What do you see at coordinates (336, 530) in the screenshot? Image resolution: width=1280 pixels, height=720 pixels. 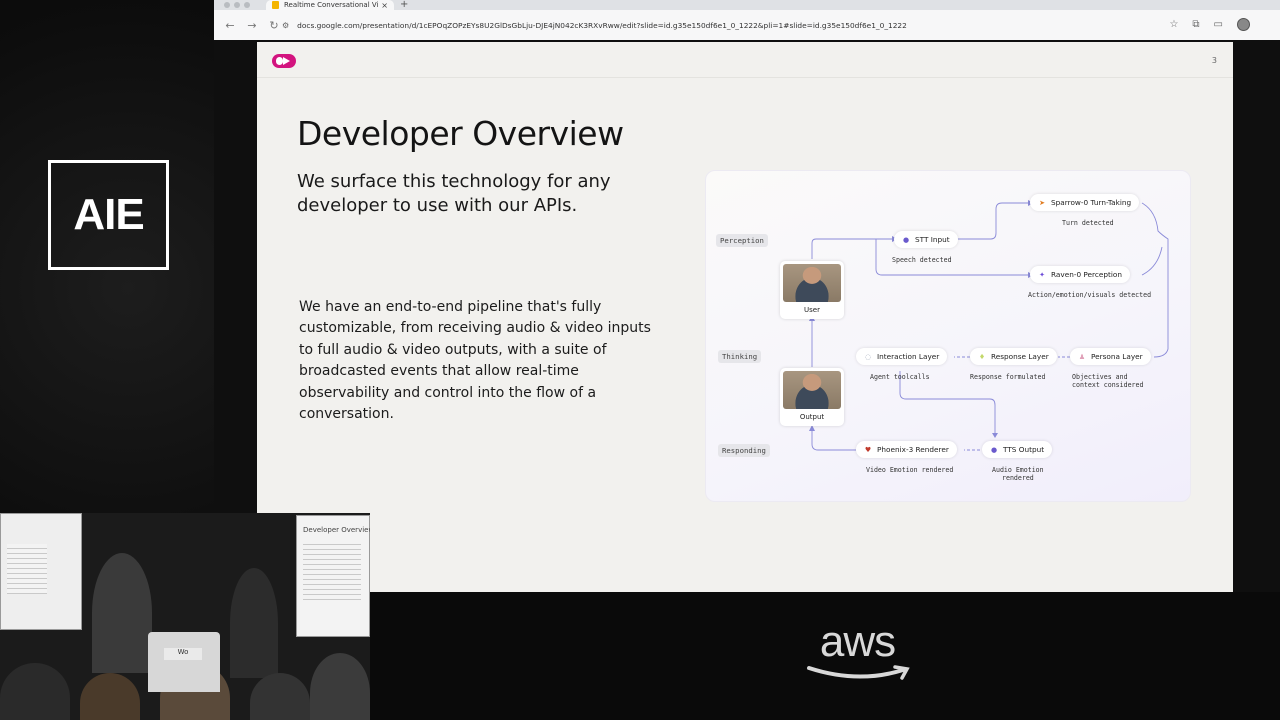 I see `mini-slide-title: Developer Overview` at bounding box center [336, 530].